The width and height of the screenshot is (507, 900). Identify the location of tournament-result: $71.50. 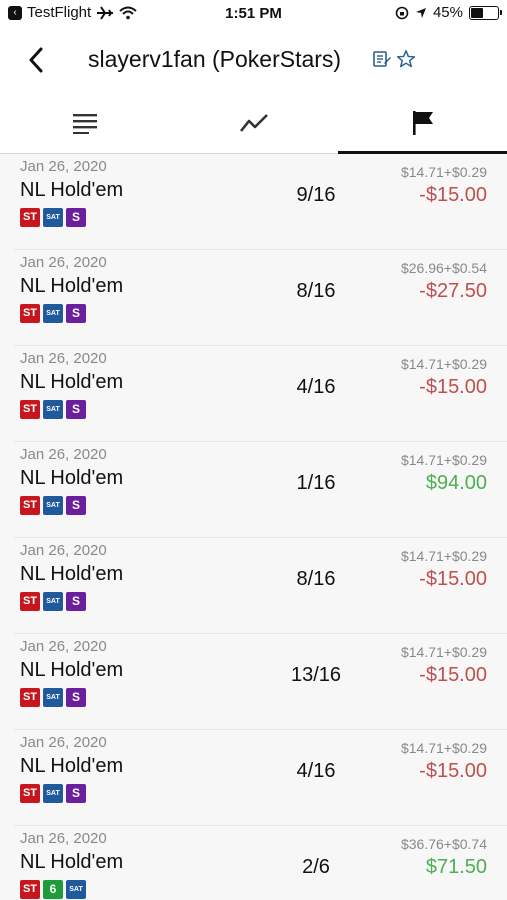
(456, 867).